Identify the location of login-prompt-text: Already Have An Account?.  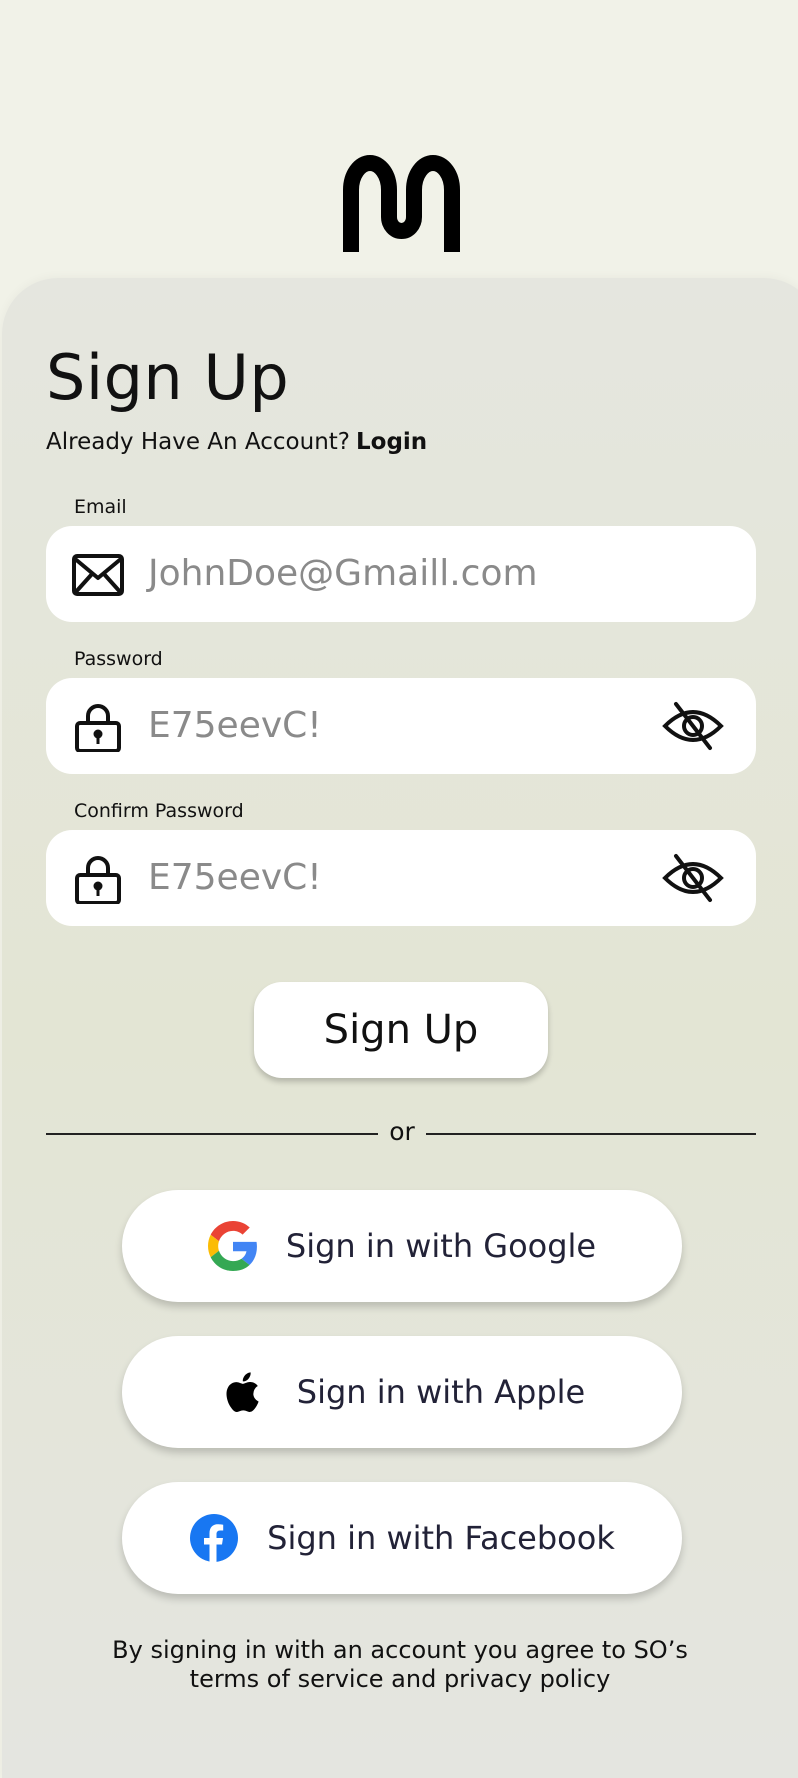
(198, 442).